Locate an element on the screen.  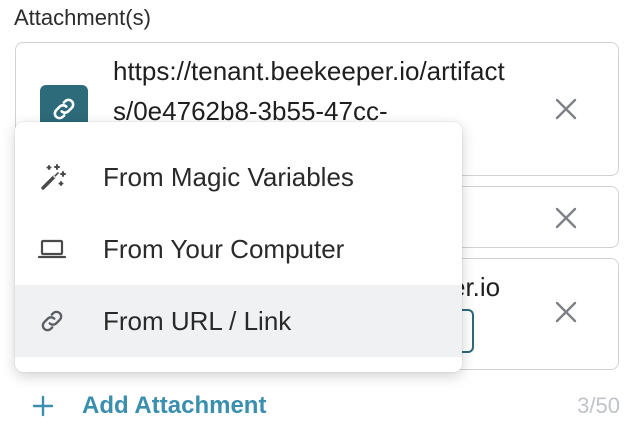
menu-item-url-link: From URL / Link is located at coordinates (238, 321).